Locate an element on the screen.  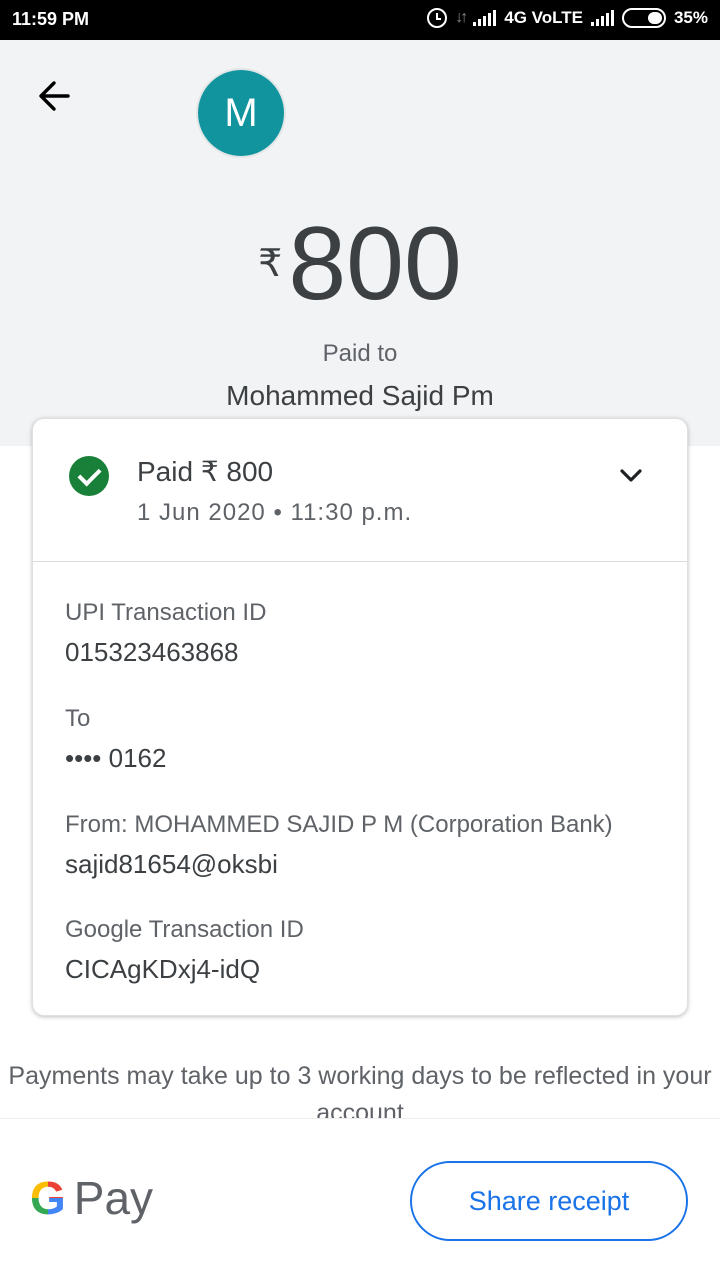
alarm-icon is located at coordinates (437, 18).